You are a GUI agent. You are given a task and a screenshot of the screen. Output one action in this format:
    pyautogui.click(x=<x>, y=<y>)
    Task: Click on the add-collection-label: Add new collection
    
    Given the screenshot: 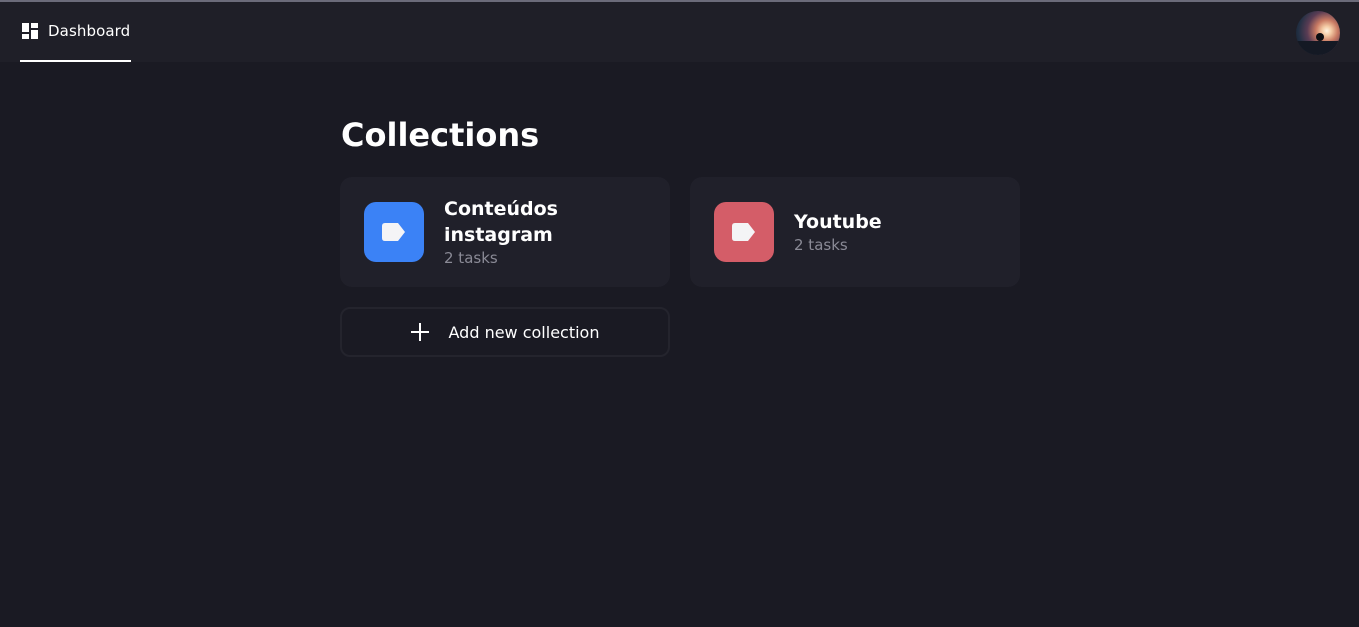 What is the action you would take?
    pyautogui.click(x=524, y=332)
    